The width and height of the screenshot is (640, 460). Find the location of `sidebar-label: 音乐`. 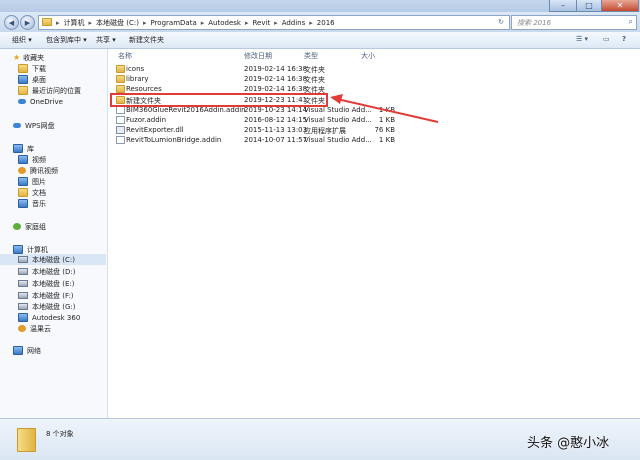

sidebar-label: 音乐 is located at coordinates (39, 203).